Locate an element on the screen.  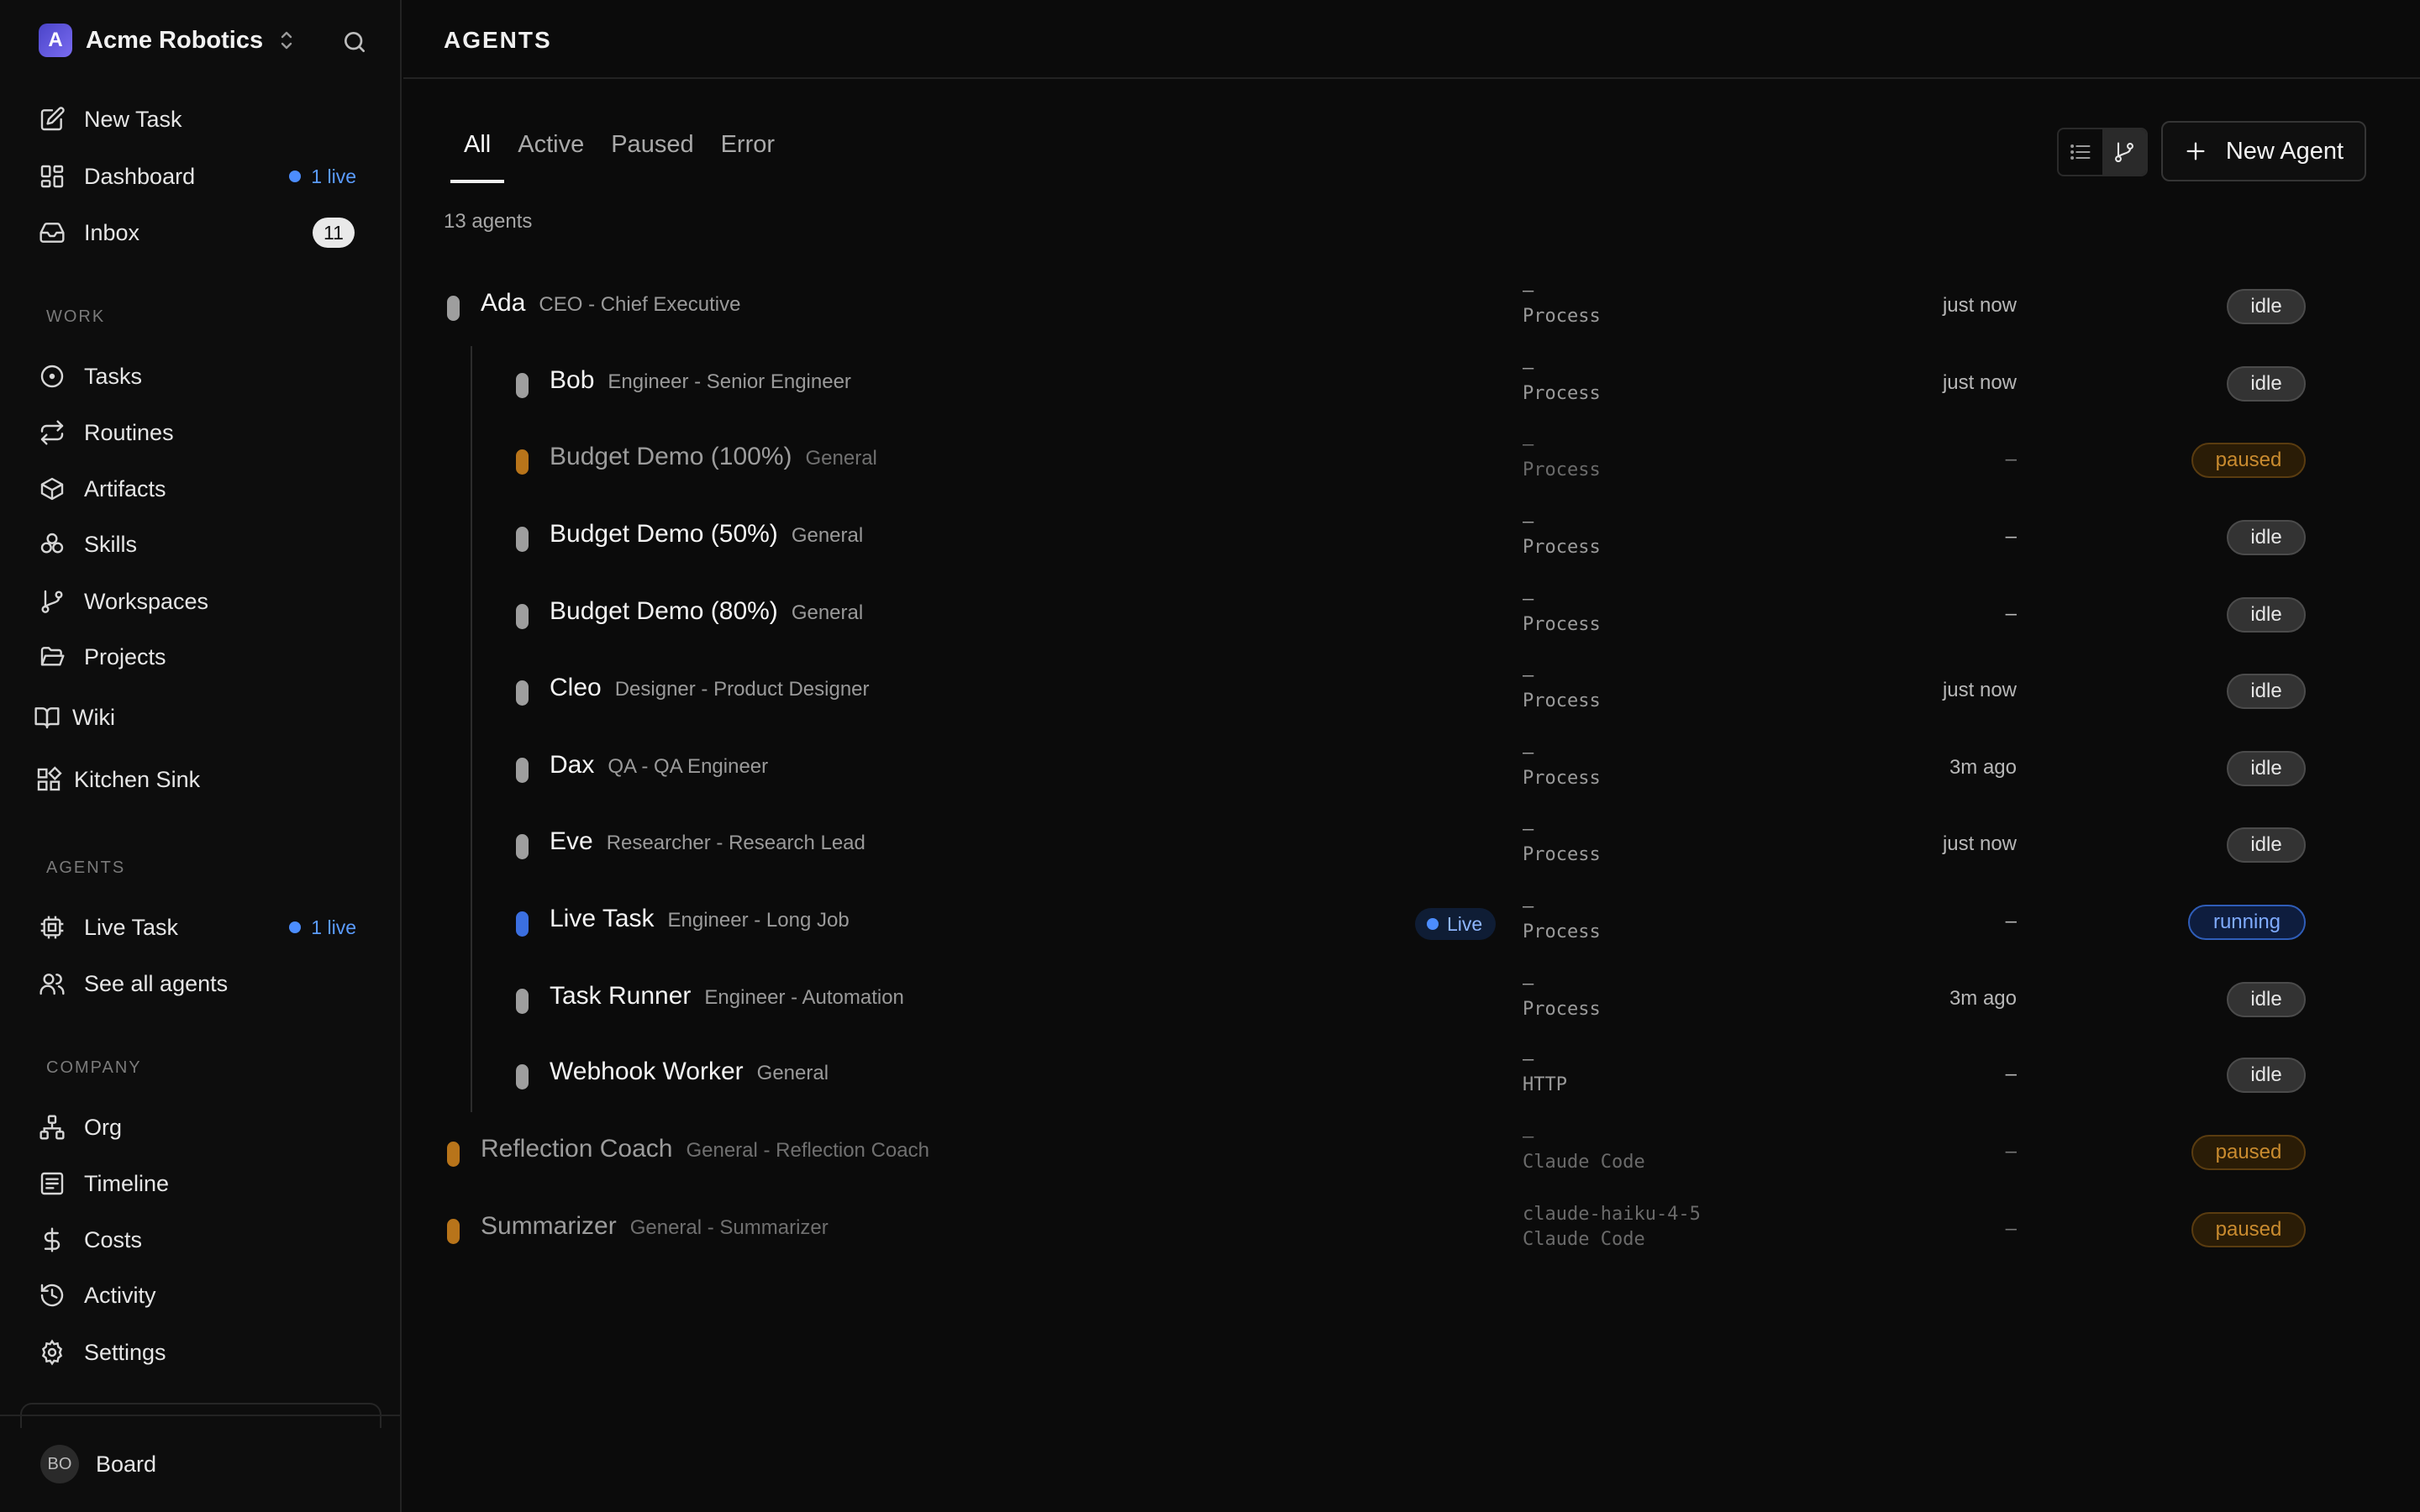
agent-name: Budget Demo (100%) is located at coordinates (671, 457).